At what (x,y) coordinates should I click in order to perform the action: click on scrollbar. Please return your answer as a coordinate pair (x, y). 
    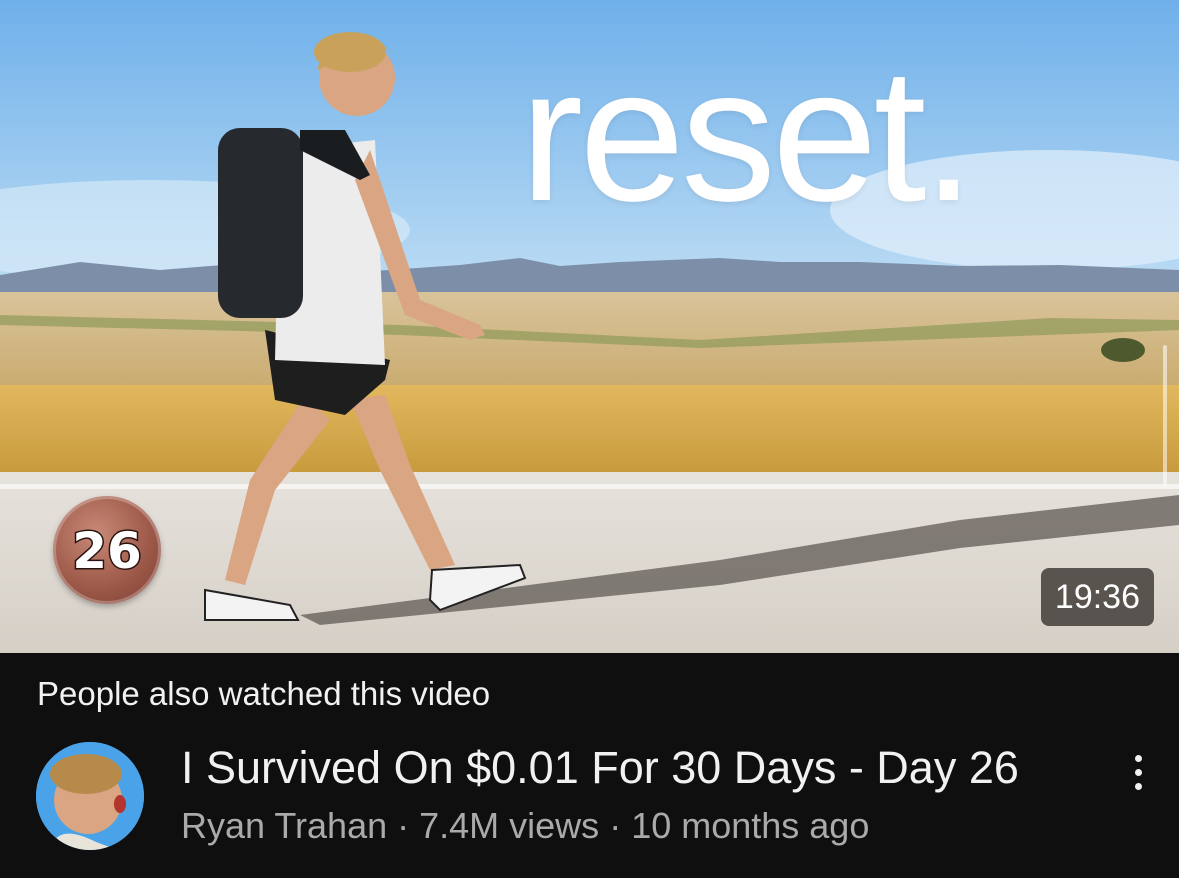
    Looking at the image, I should click on (1165, 415).